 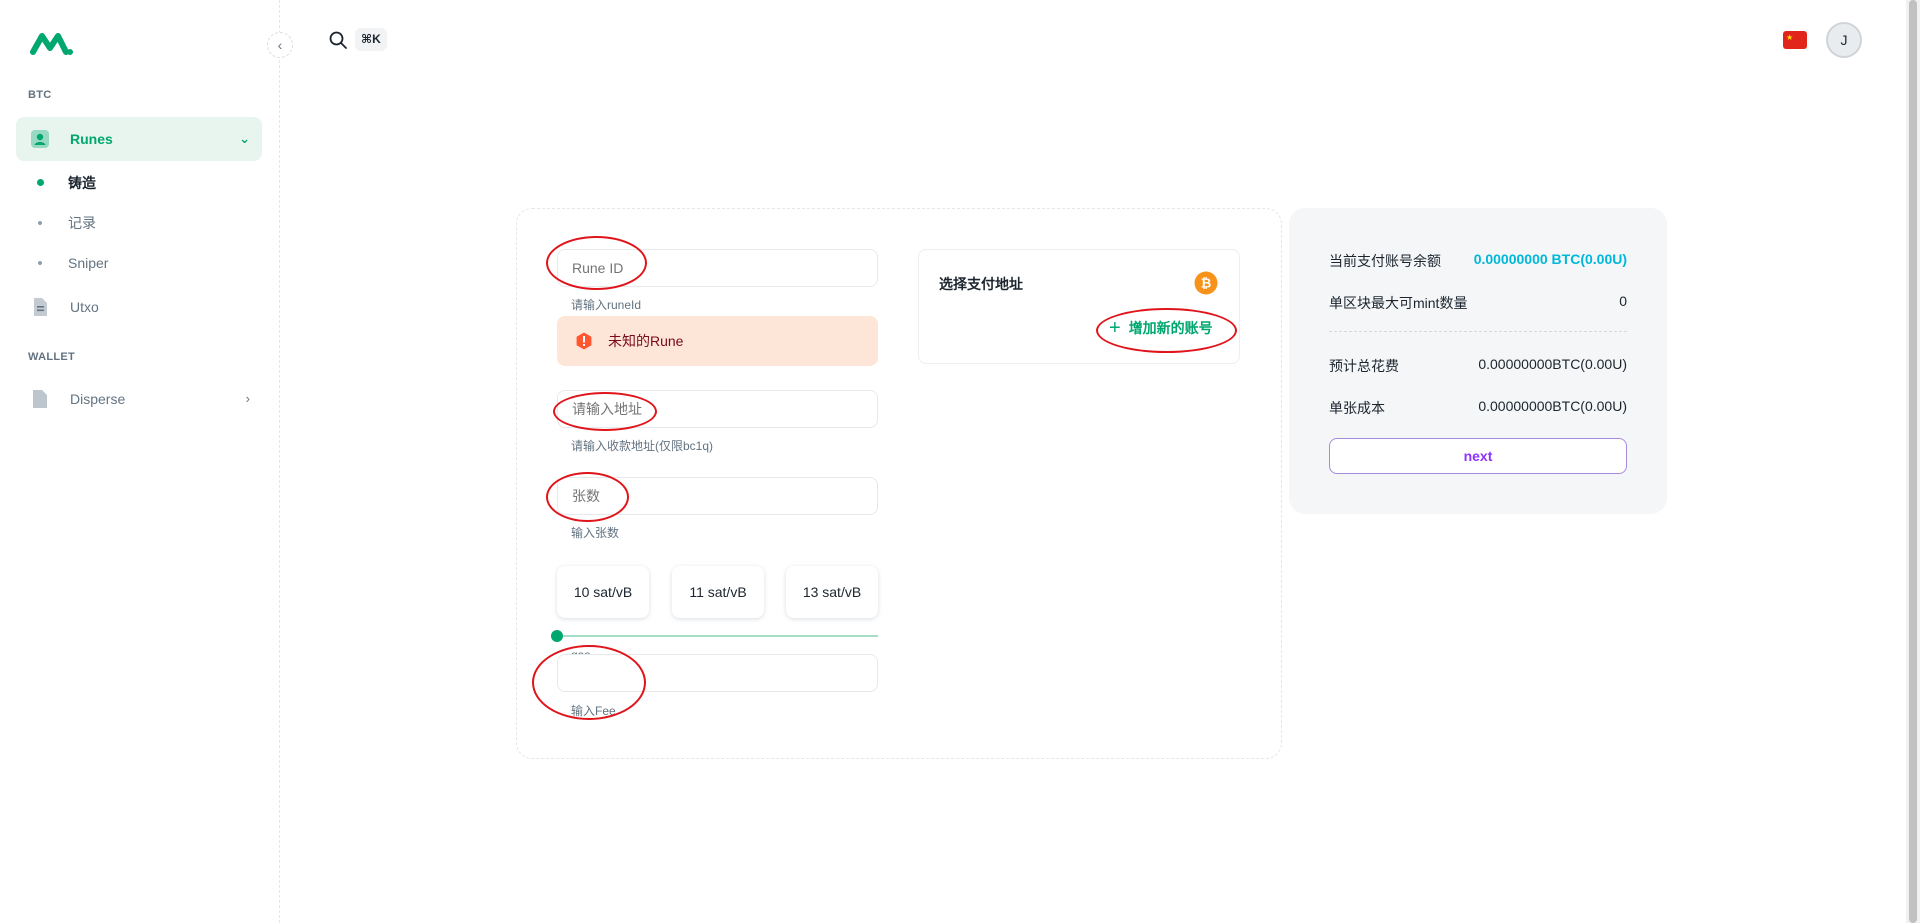 I want to click on rune-id-helper: 请输入runeId, so click(x=606, y=305).